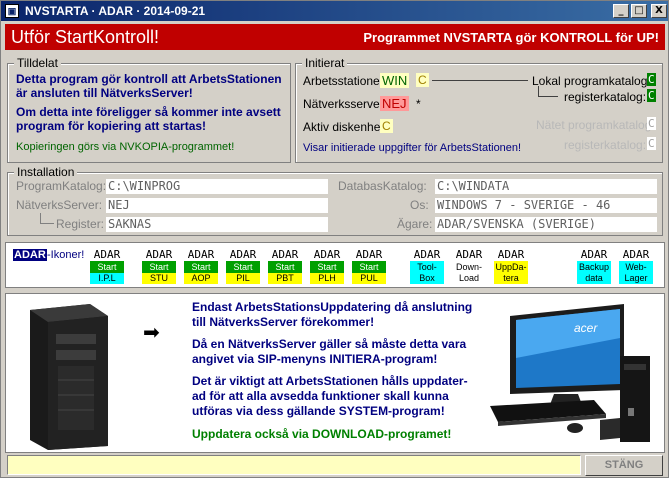  I want to click on brand-suffix: -Ikoner!, so click(66, 255).